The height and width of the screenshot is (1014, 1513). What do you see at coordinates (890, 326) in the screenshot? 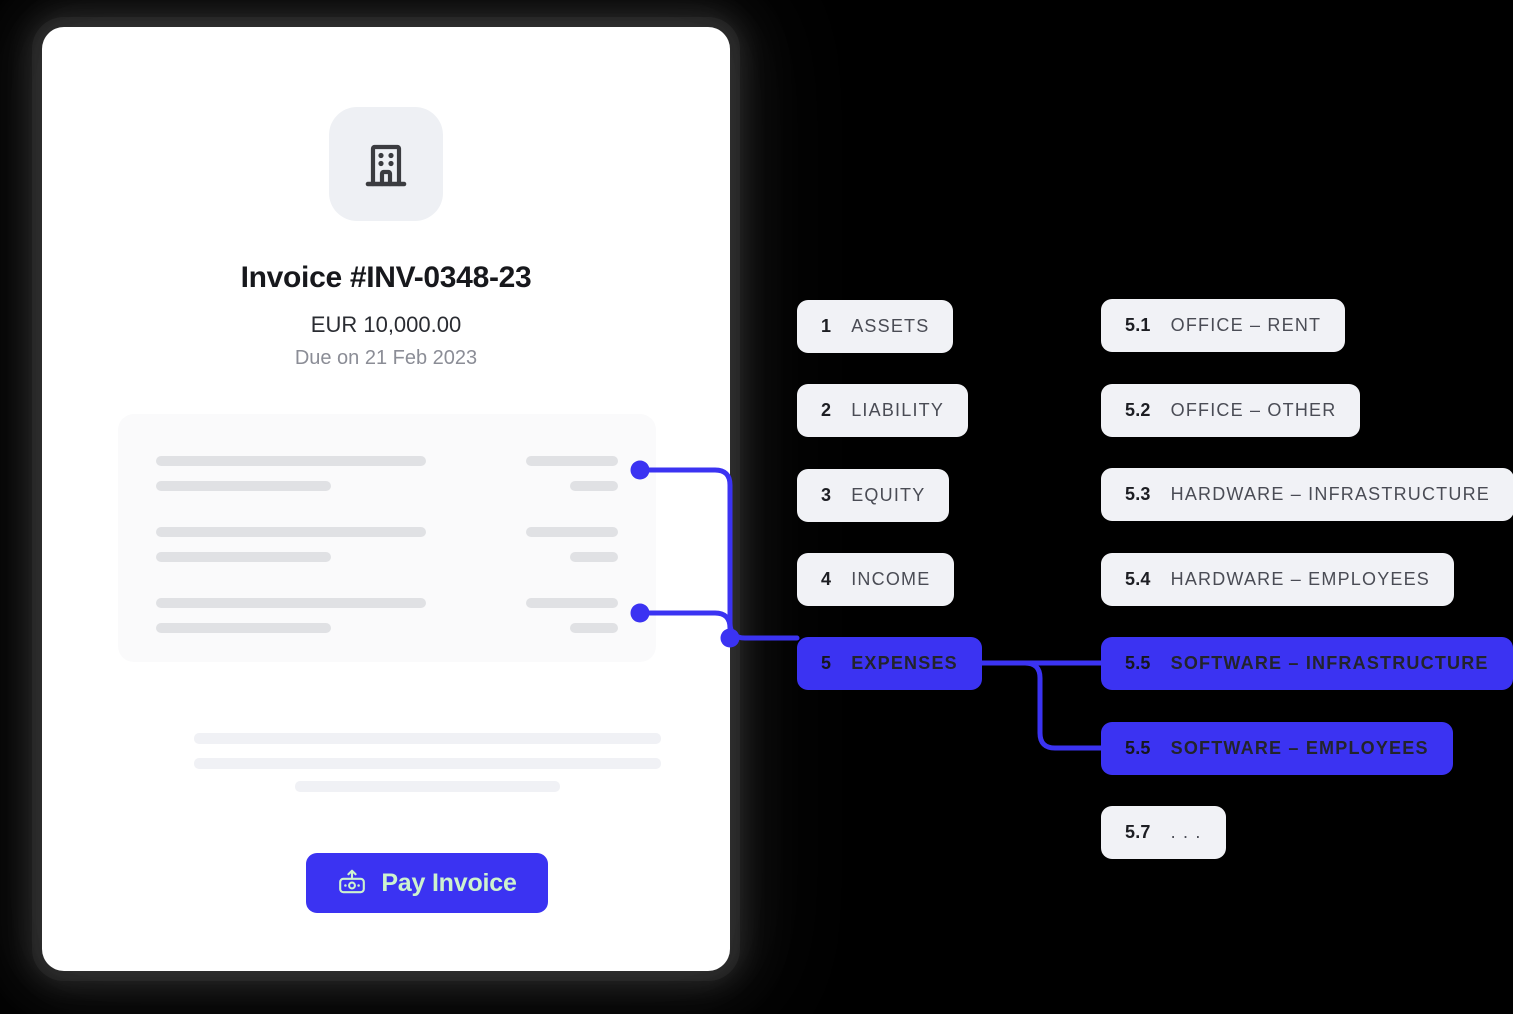
I see `account-tag-label: ASSETS` at bounding box center [890, 326].